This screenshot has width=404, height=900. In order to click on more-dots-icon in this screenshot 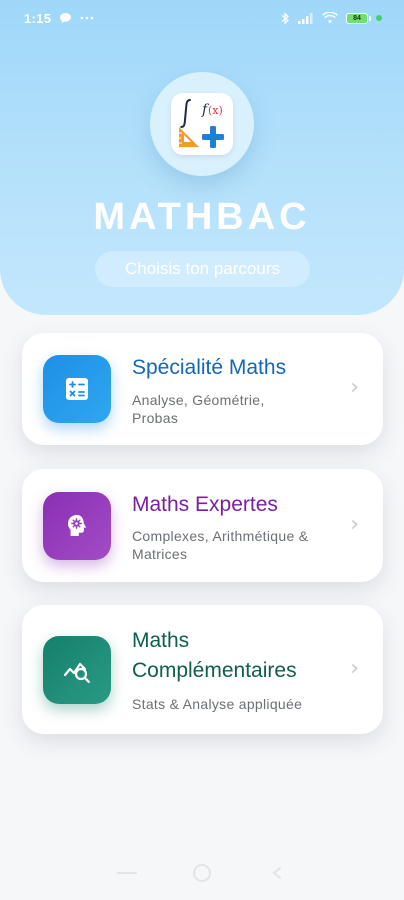, I will do `click(87, 18)`.